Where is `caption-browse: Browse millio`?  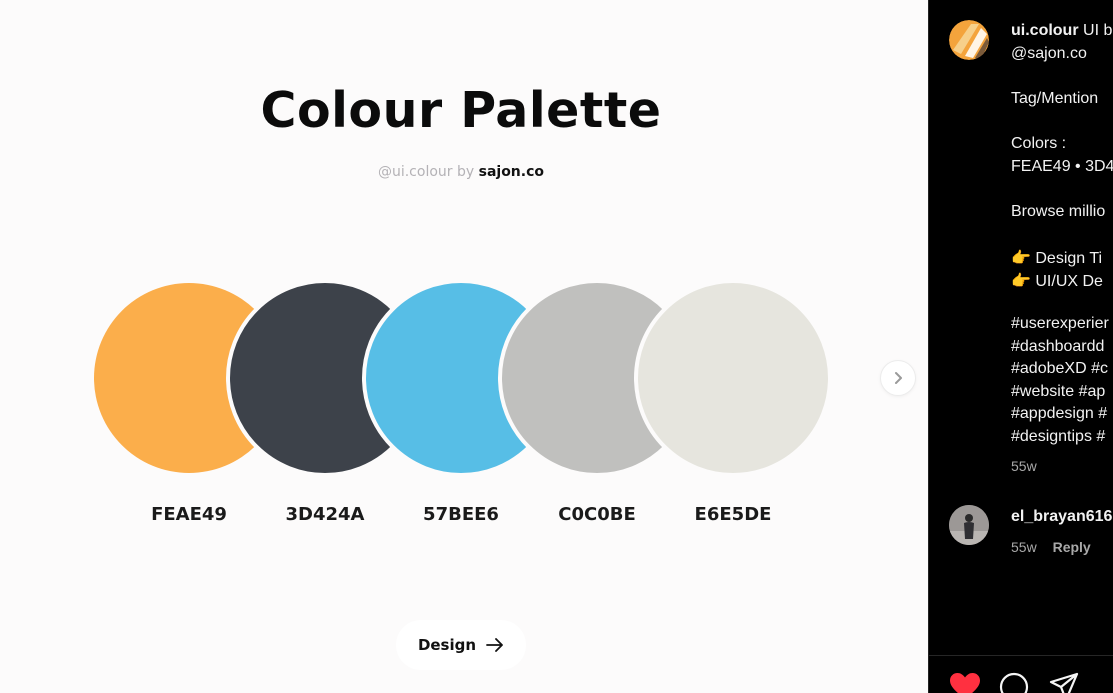 caption-browse: Browse millio is located at coordinates (1058, 211).